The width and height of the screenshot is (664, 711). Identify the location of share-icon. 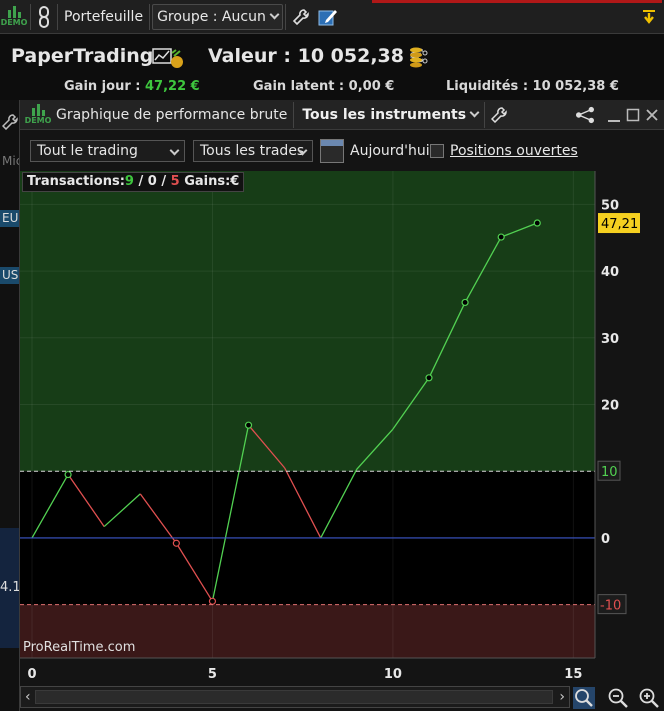
(585, 115).